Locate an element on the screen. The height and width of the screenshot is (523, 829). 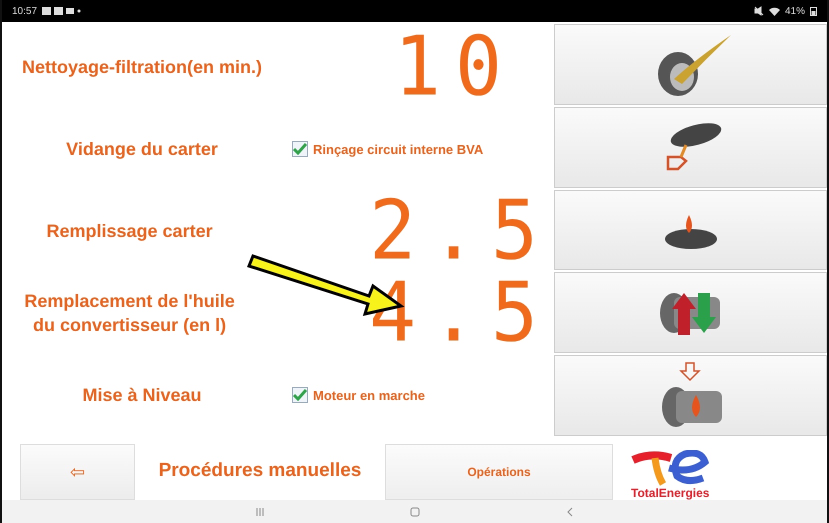
digital-value: 2.5 is located at coordinates (460, 231).